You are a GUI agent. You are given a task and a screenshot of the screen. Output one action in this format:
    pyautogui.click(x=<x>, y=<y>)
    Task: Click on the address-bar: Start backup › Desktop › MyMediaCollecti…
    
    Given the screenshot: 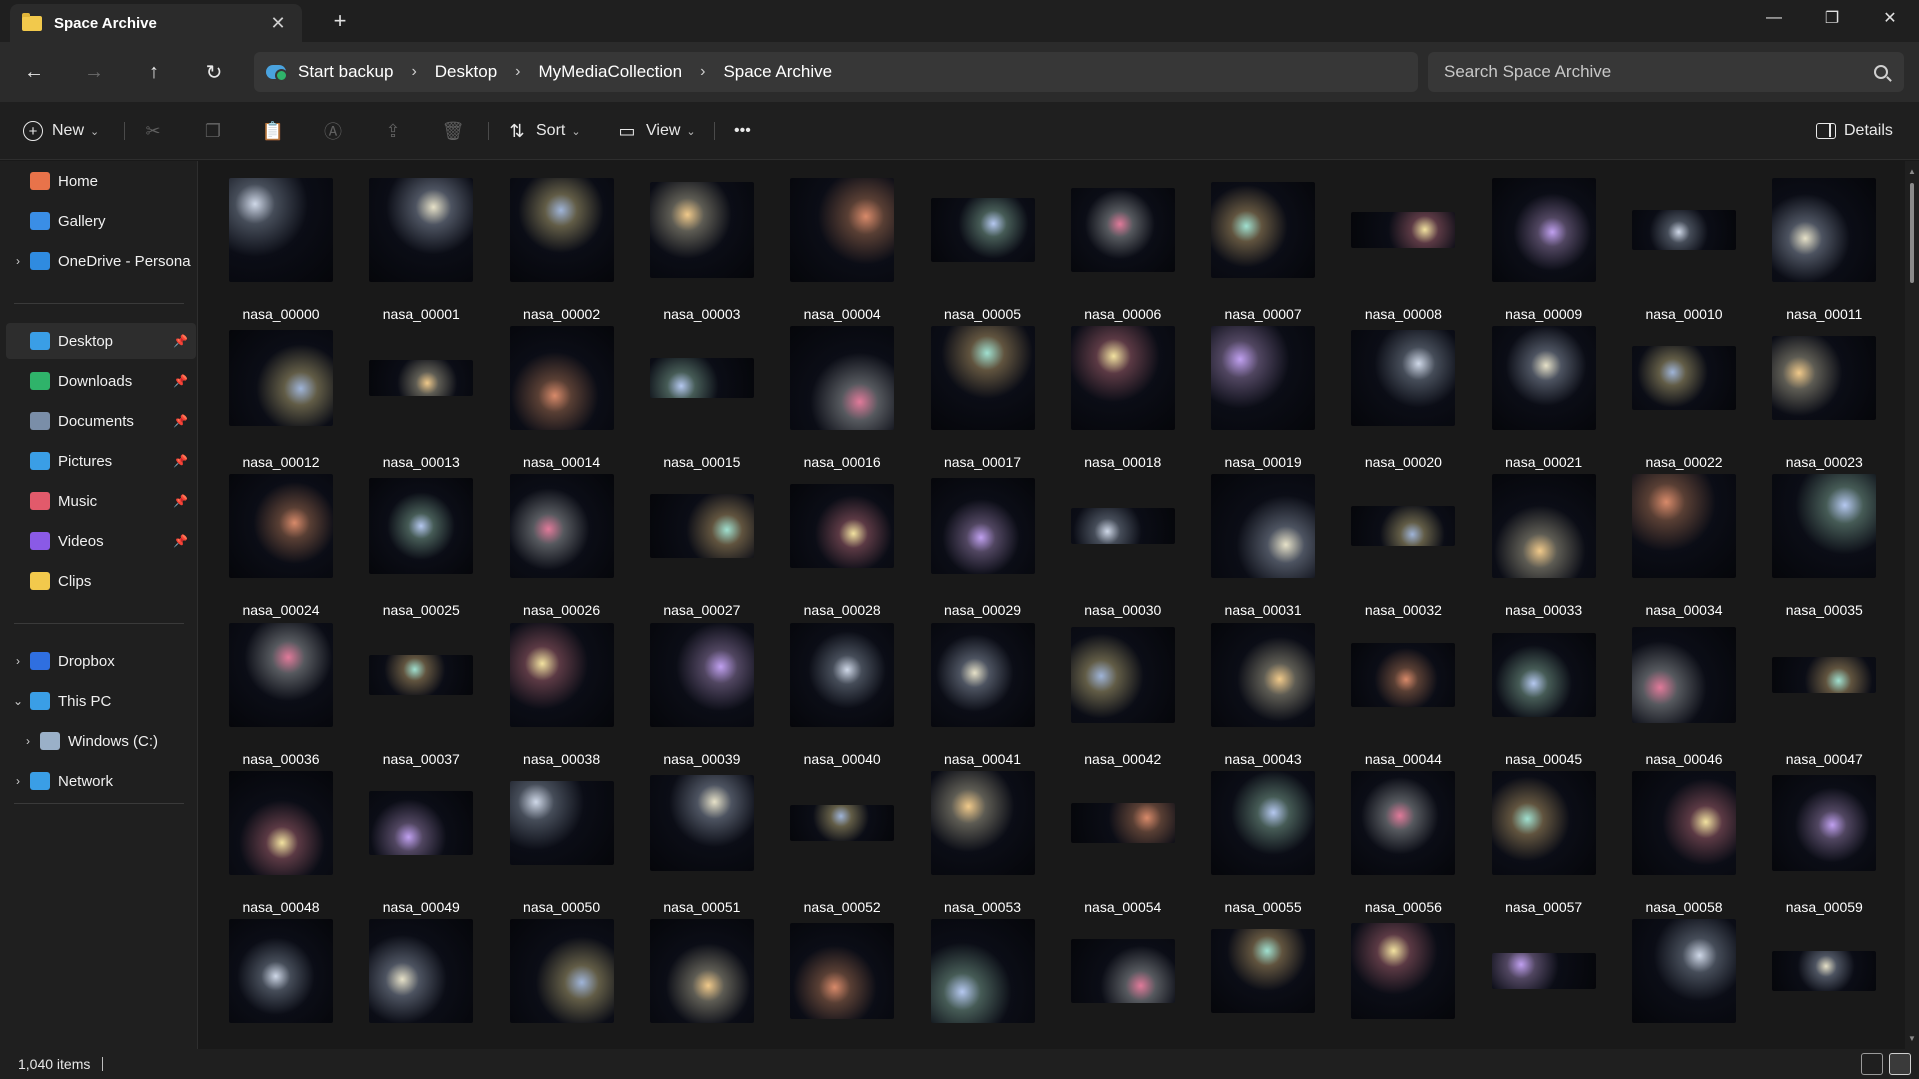 What is the action you would take?
    pyautogui.click(x=836, y=72)
    